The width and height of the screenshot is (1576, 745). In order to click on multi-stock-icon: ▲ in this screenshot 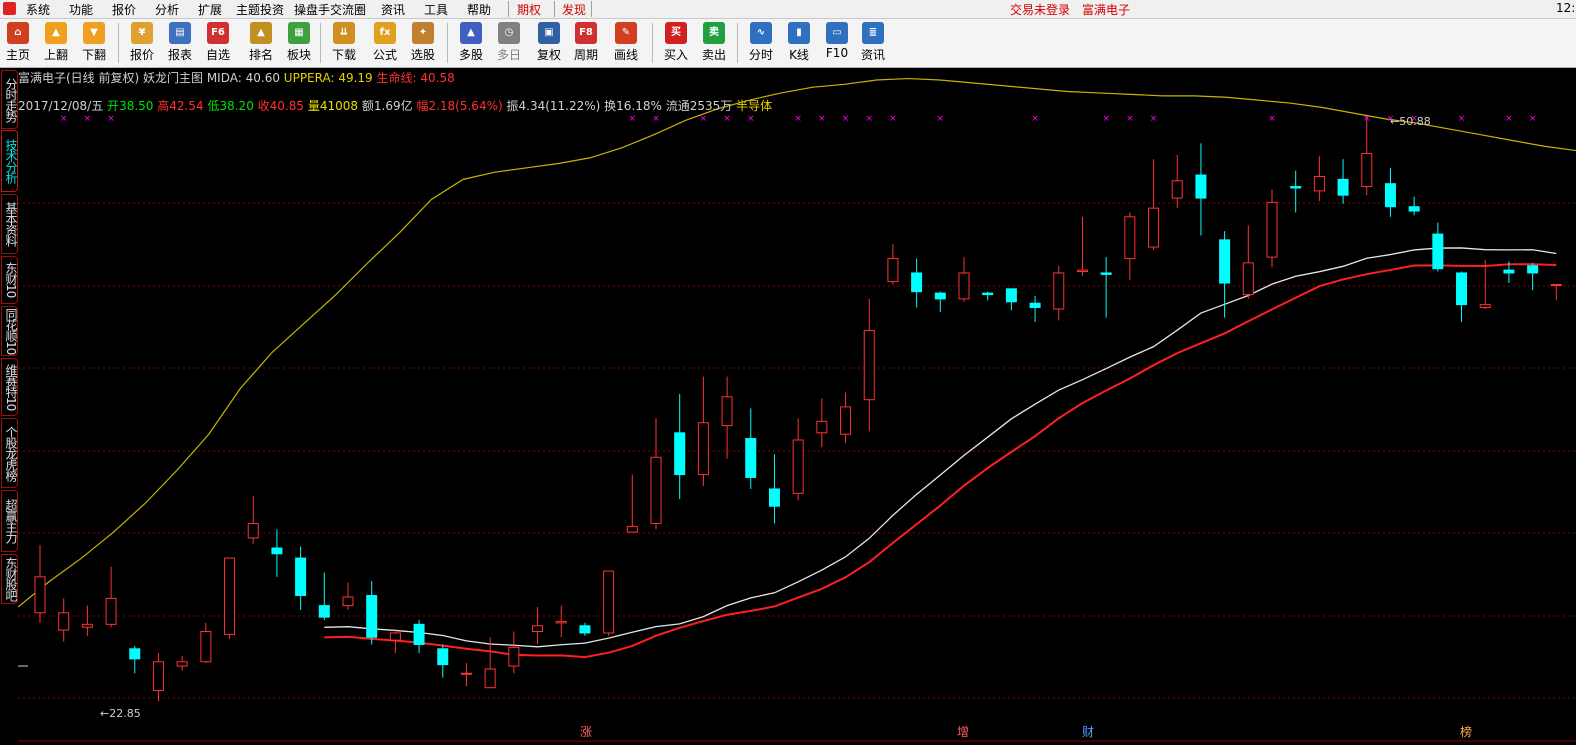, I will do `click(471, 33)`.